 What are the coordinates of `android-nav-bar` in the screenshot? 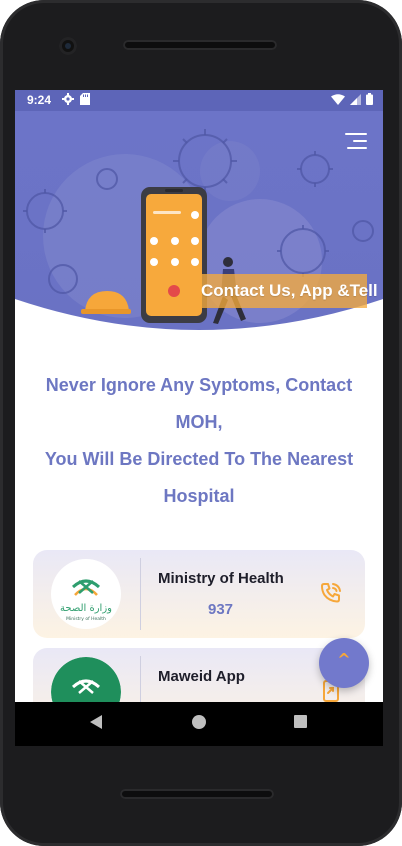 It's located at (199, 724).